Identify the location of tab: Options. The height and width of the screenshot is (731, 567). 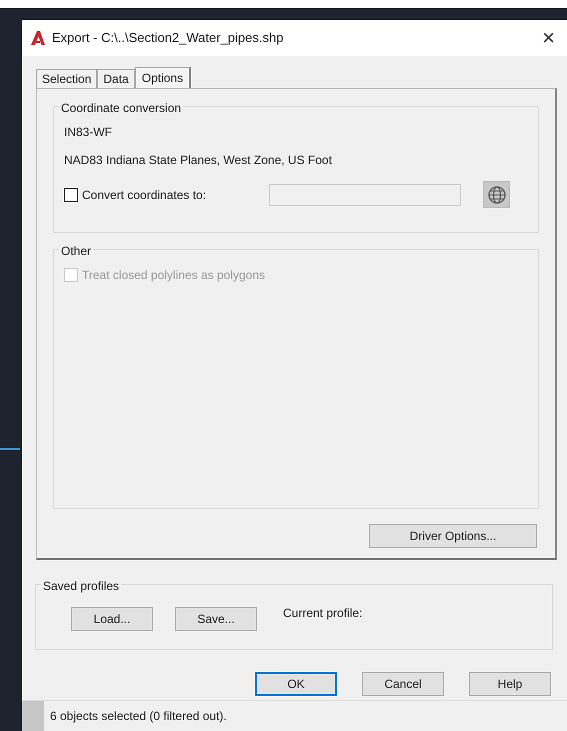
(163, 77).